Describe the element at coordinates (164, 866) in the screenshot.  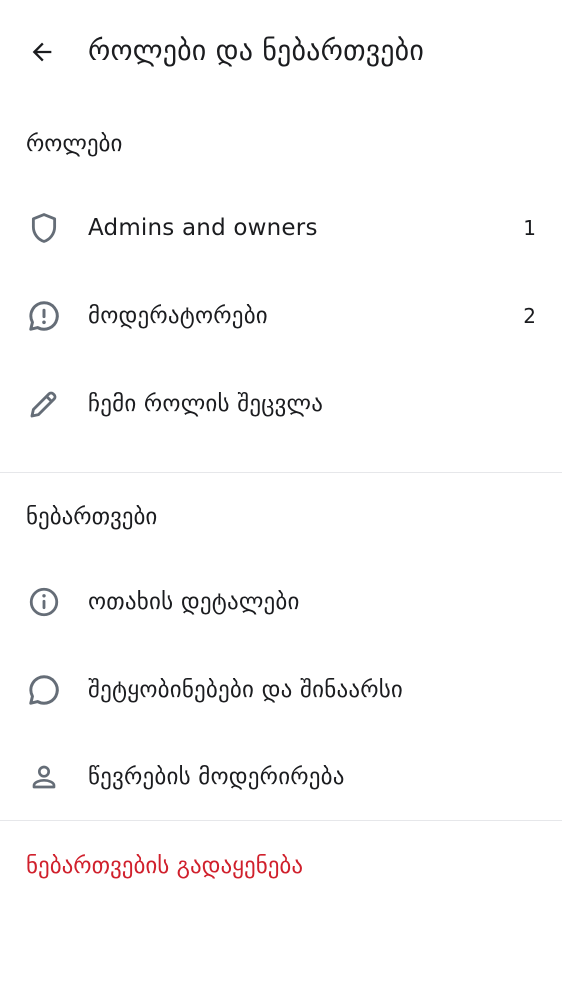
I see `reset-permissions-button: ნებართვების გადაყენება` at that location.